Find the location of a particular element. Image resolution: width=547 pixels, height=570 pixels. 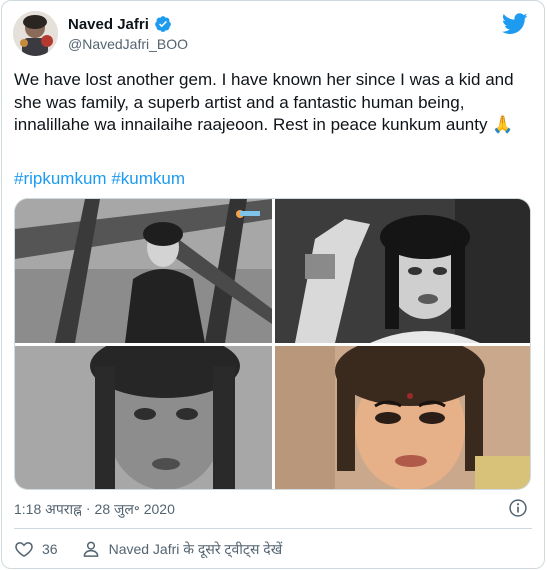

tweet-actions: 36 Naved Jafri के दूसरे ट्वीट्स देखें is located at coordinates (148, 549).